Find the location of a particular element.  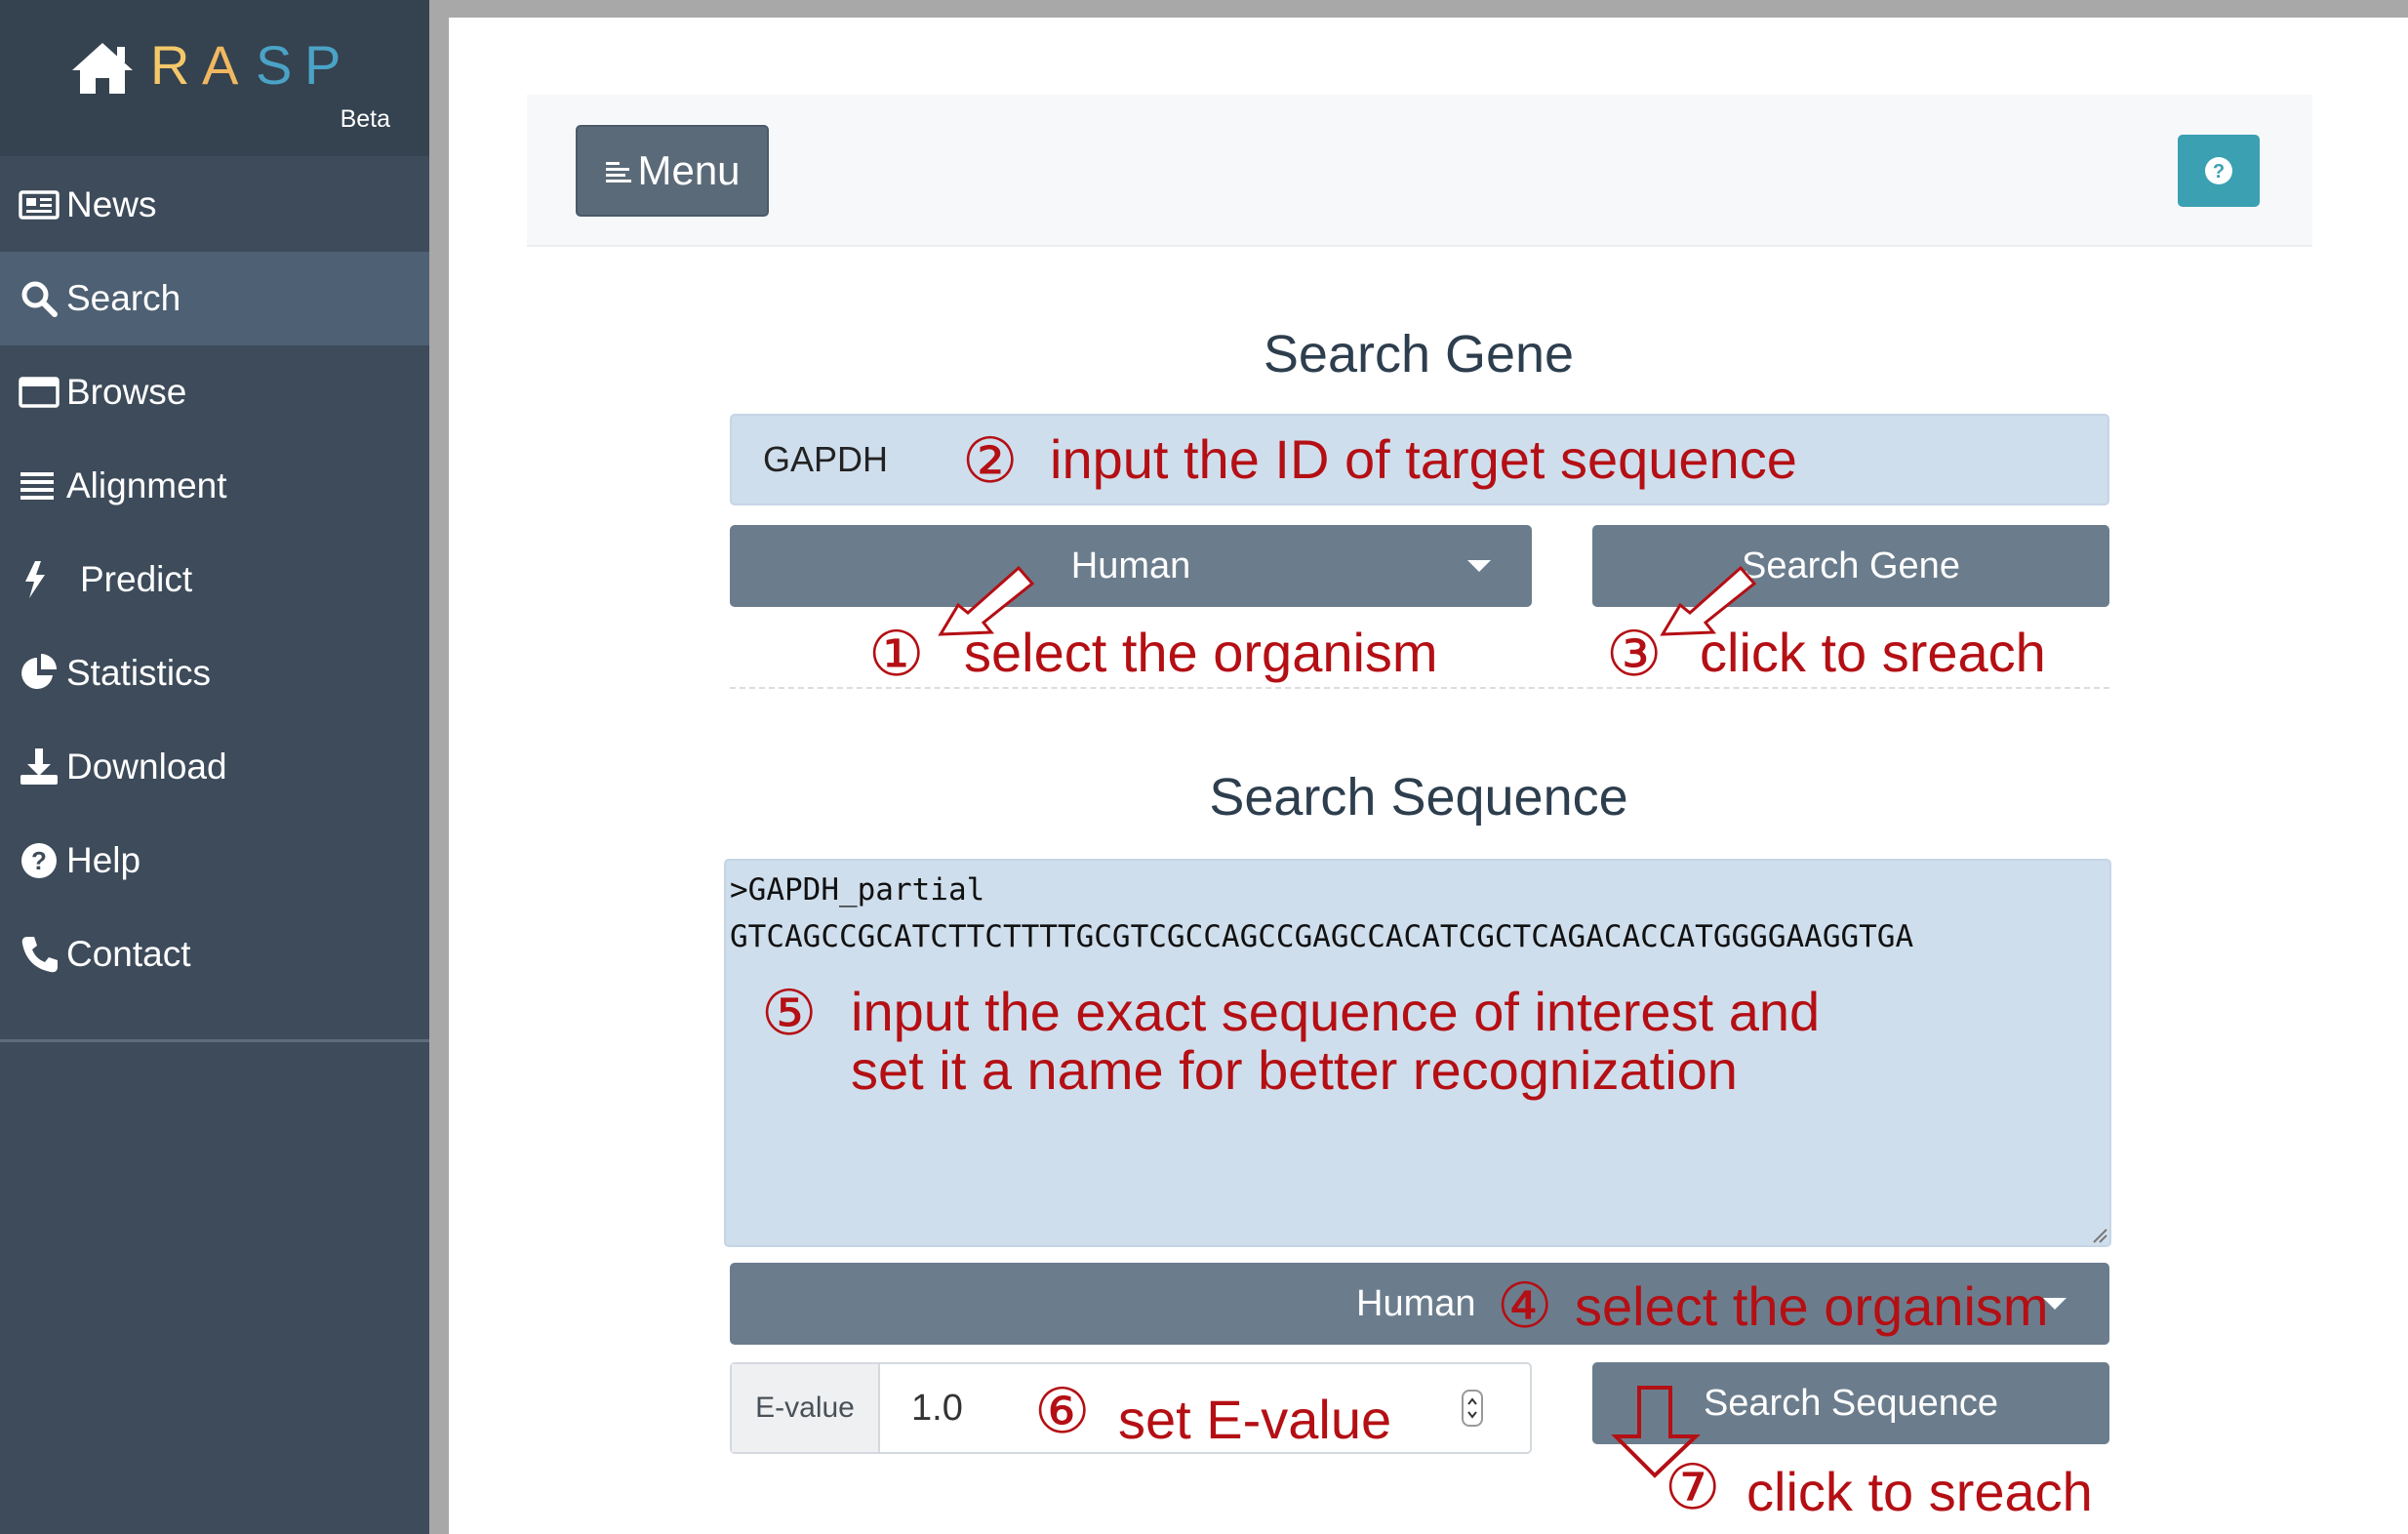

newspaper-icon is located at coordinates (39, 205).